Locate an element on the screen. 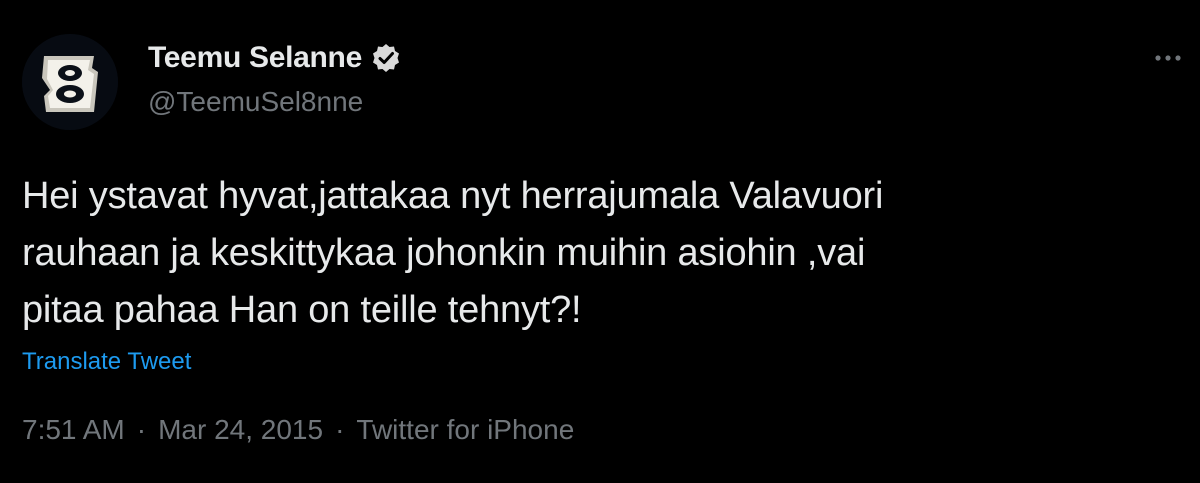  tweet-source: Twitter for iPhone is located at coordinates (465, 430).